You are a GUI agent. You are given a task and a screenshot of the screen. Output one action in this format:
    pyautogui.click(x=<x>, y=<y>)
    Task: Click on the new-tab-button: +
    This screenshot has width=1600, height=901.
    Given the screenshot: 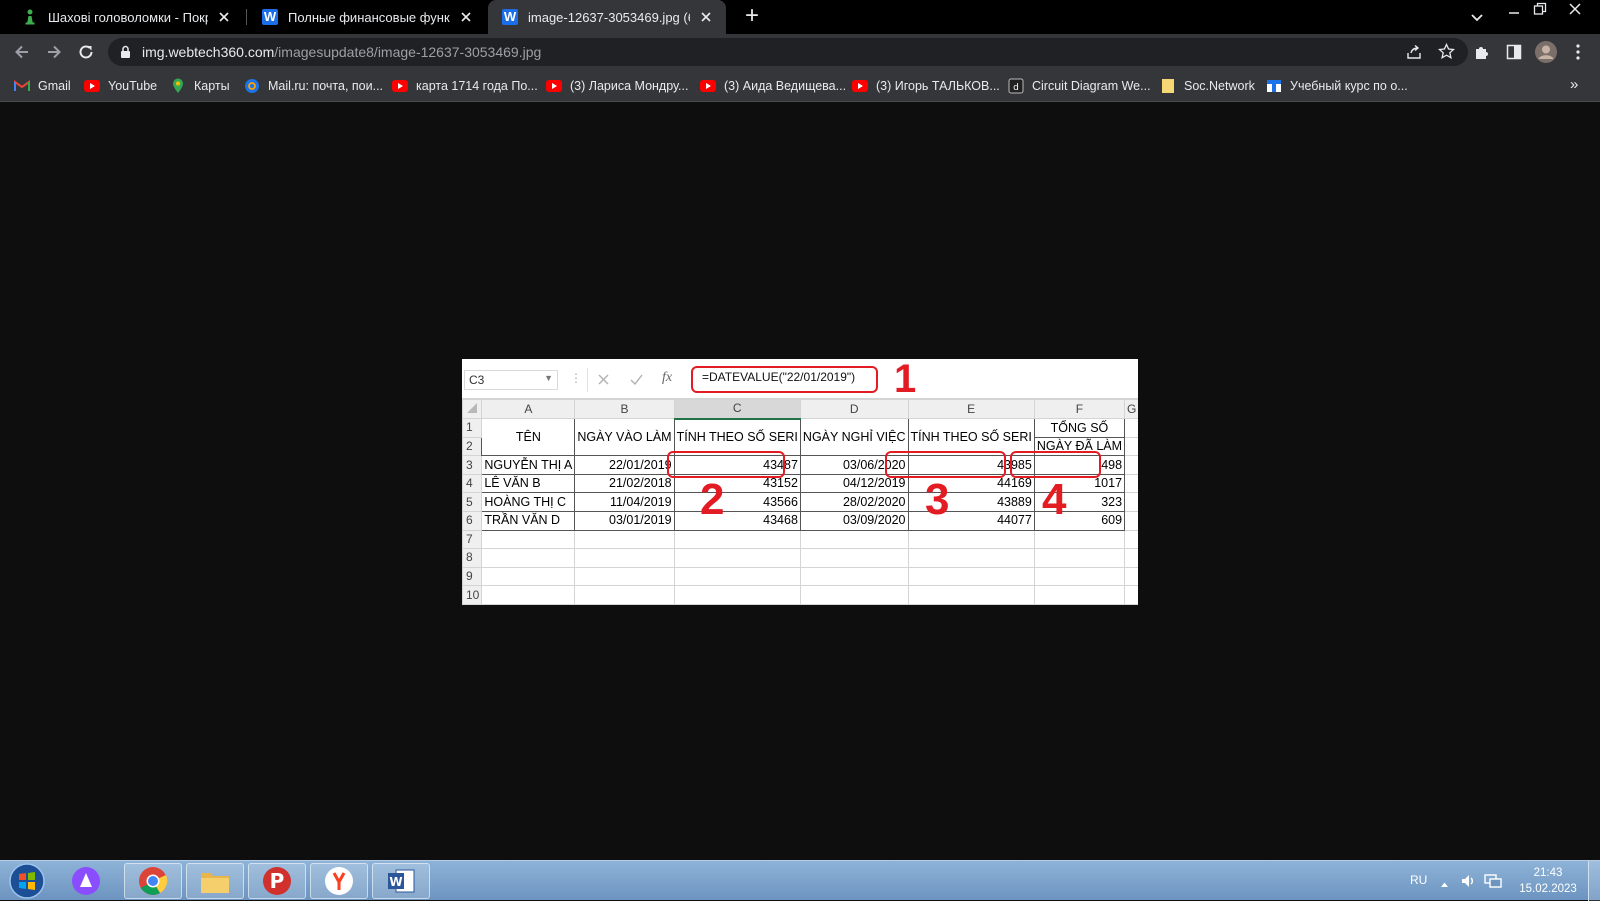 What is the action you would take?
    pyautogui.click(x=752, y=17)
    